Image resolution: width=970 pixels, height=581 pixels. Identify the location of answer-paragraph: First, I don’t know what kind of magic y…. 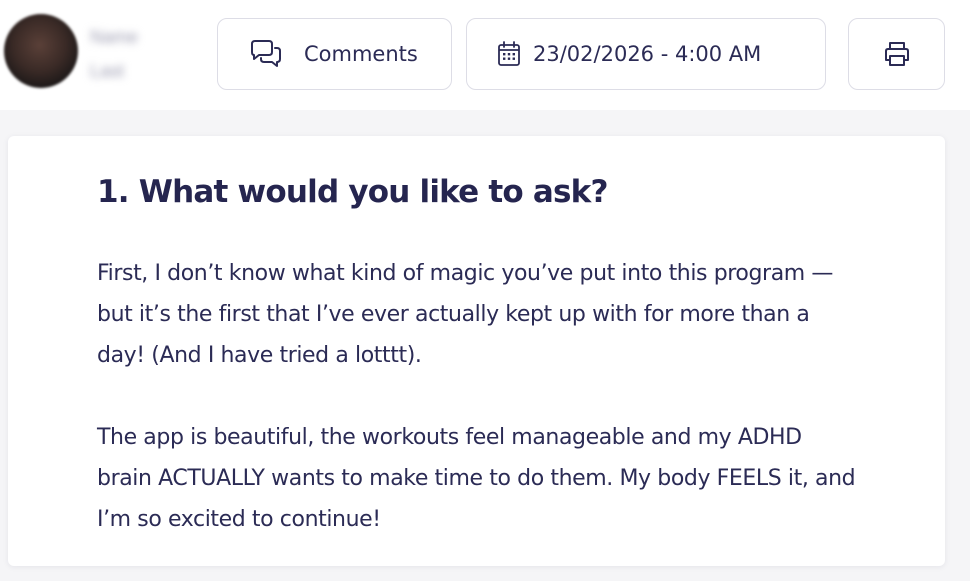
(465, 314).